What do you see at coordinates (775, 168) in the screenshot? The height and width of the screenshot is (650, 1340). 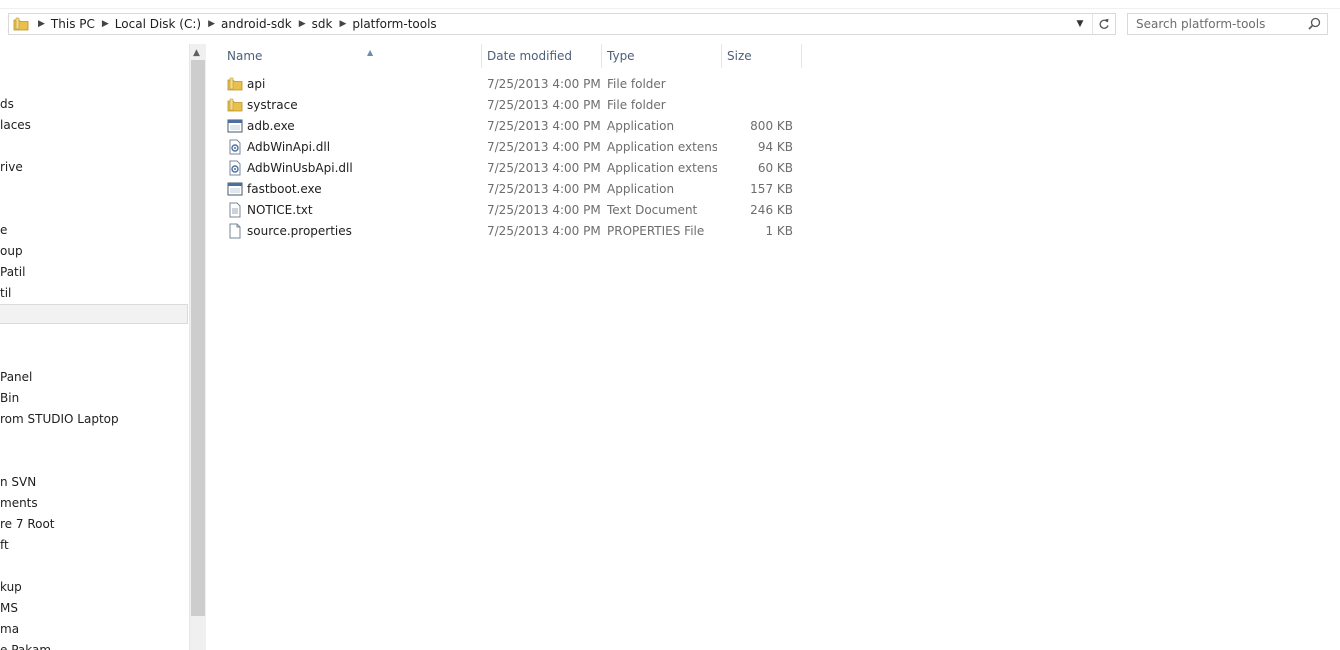 I see `file-size: 60 KB` at bounding box center [775, 168].